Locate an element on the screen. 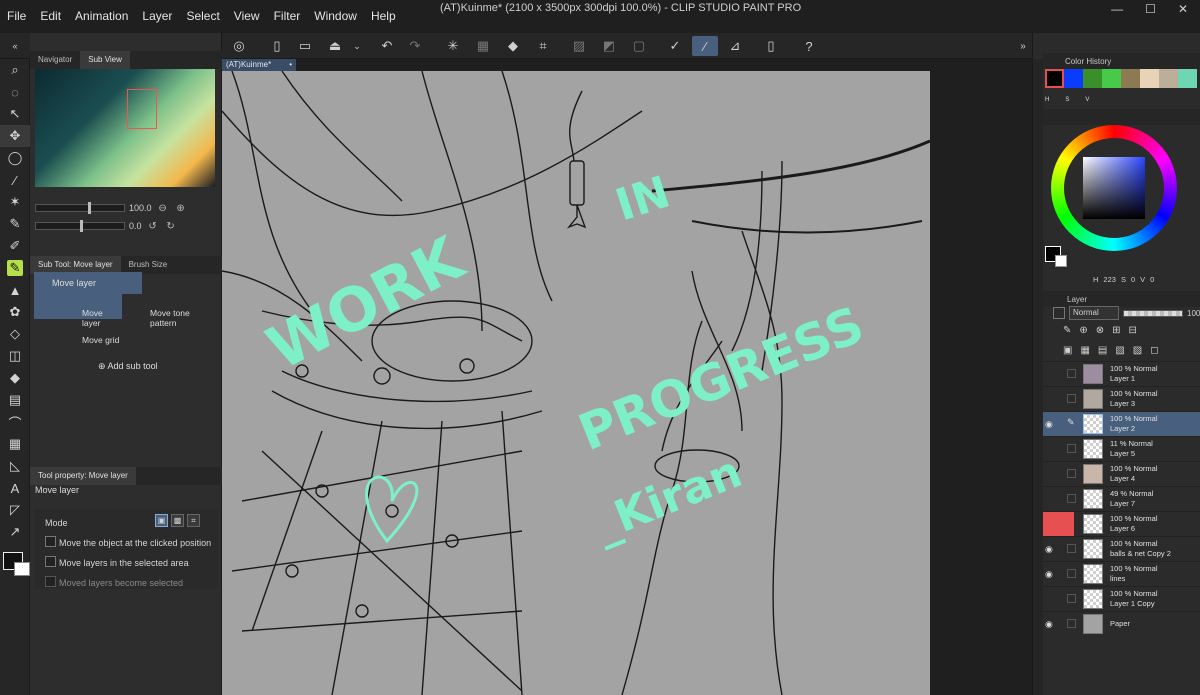 This screenshot has width=1200, height=695. mode-grid-icon: ⌗ is located at coordinates (193, 520).